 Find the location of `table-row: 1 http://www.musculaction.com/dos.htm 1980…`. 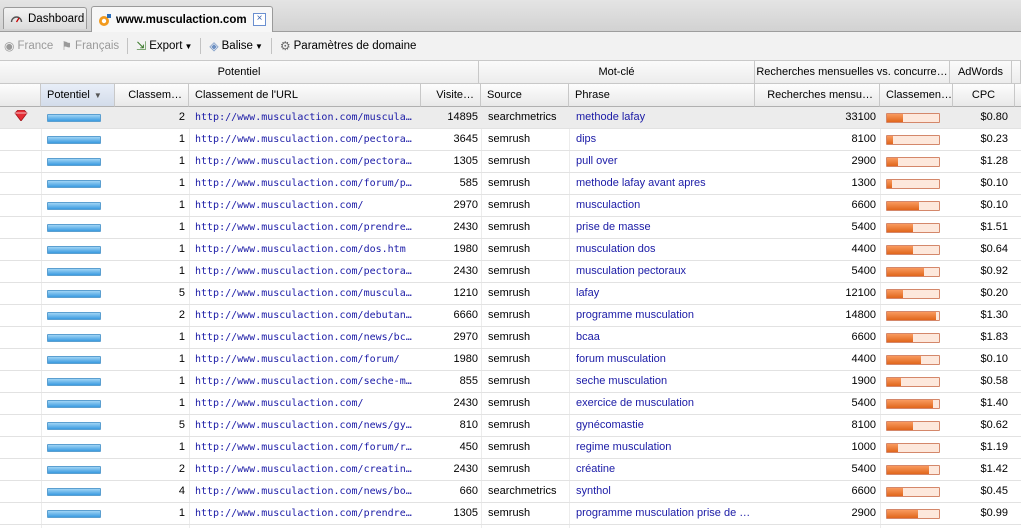

table-row: 1 http://www.musculaction.com/dos.htm 1980… is located at coordinates (510, 250).